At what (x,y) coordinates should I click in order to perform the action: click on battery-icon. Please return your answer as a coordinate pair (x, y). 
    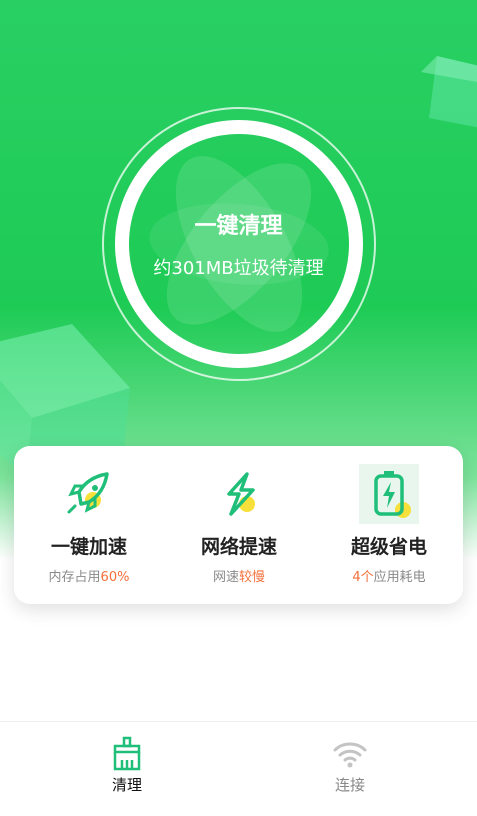
    Looking at the image, I should click on (389, 494).